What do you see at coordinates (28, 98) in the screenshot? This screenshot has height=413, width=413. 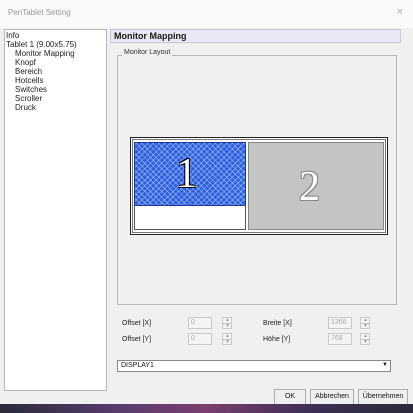 I see `tree-item-scroller: Scroller` at bounding box center [28, 98].